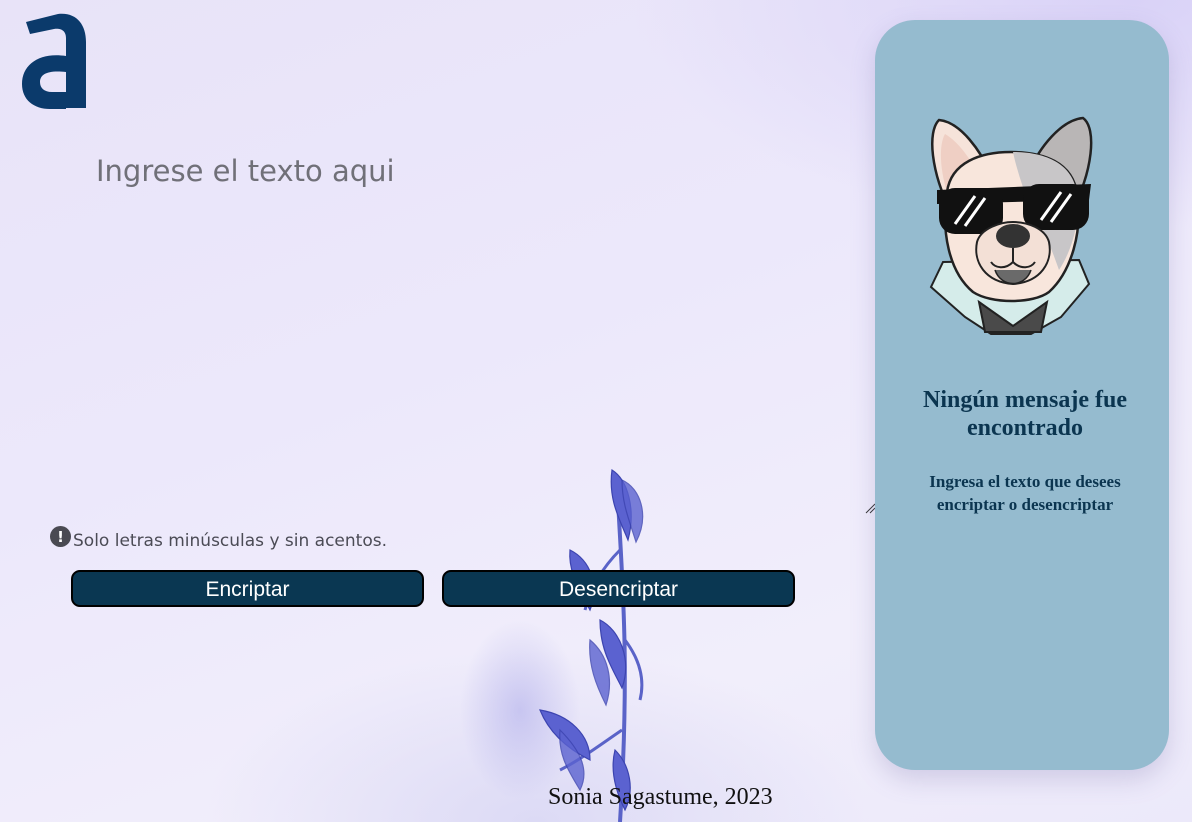 The height and width of the screenshot is (822, 1192). What do you see at coordinates (660, 797) in the screenshot?
I see `footer-credit: Sonia Sagastume, 2023` at bounding box center [660, 797].